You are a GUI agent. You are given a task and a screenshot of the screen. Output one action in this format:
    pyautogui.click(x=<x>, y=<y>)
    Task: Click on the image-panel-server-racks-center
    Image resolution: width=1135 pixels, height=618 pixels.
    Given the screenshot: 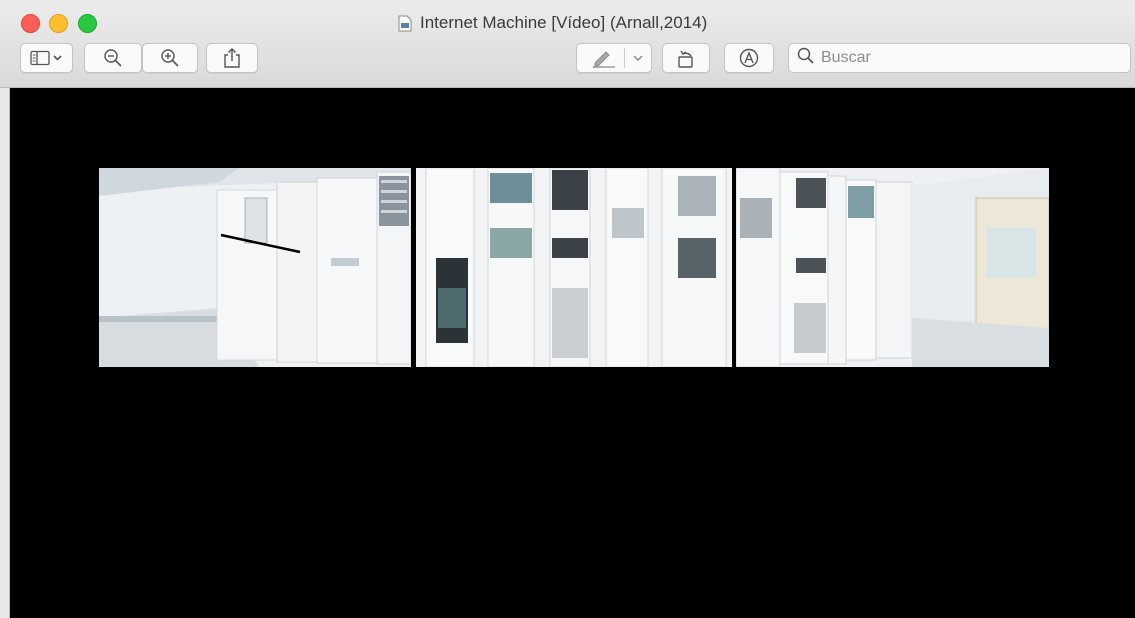 What is the action you would take?
    pyautogui.click(x=574, y=267)
    